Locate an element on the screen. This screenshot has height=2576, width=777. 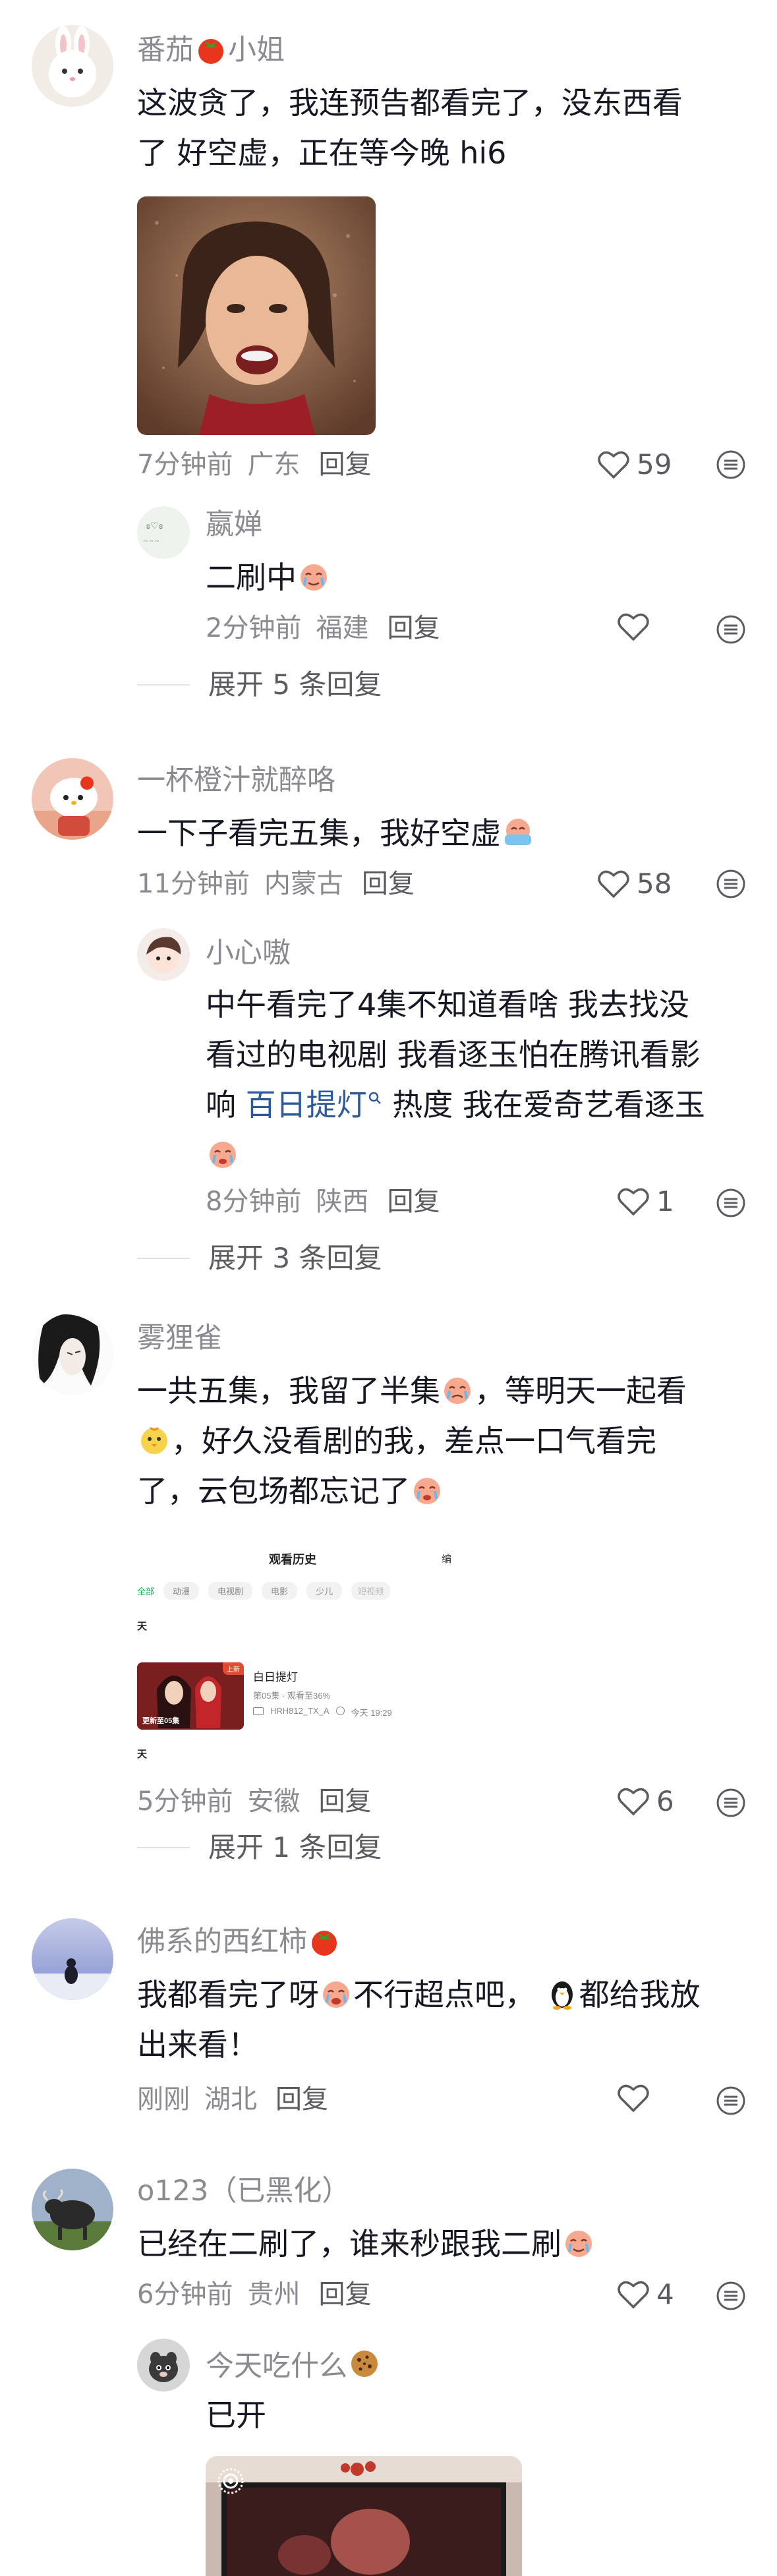
clock-icon is located at coordinates (340, 1711).